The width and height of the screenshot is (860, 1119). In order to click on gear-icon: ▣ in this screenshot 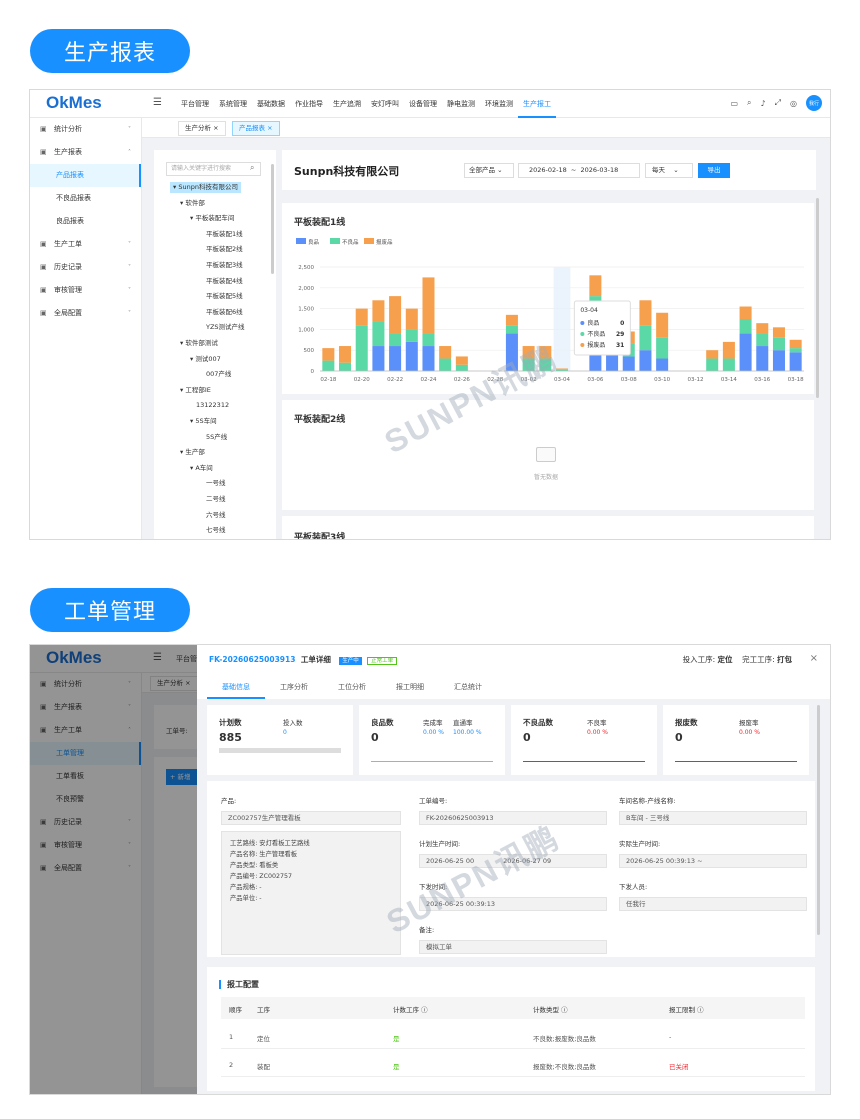, I will do `click(43, 313)`.